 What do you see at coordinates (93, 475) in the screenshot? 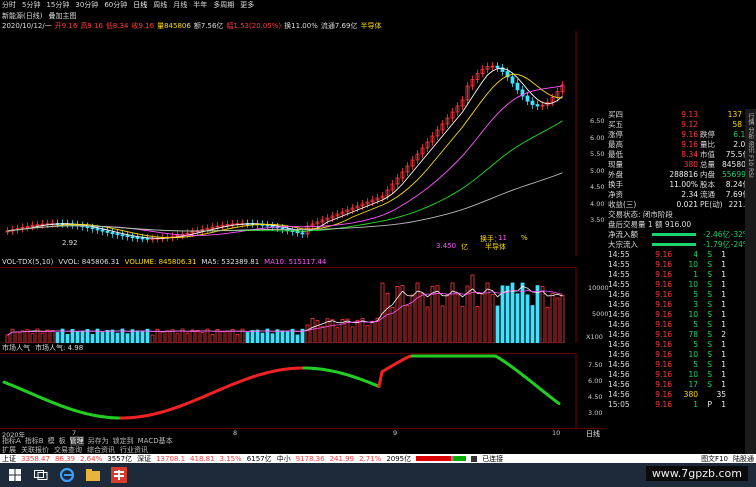
I see `file-explorer-icon` at bounding box center [93, 475].